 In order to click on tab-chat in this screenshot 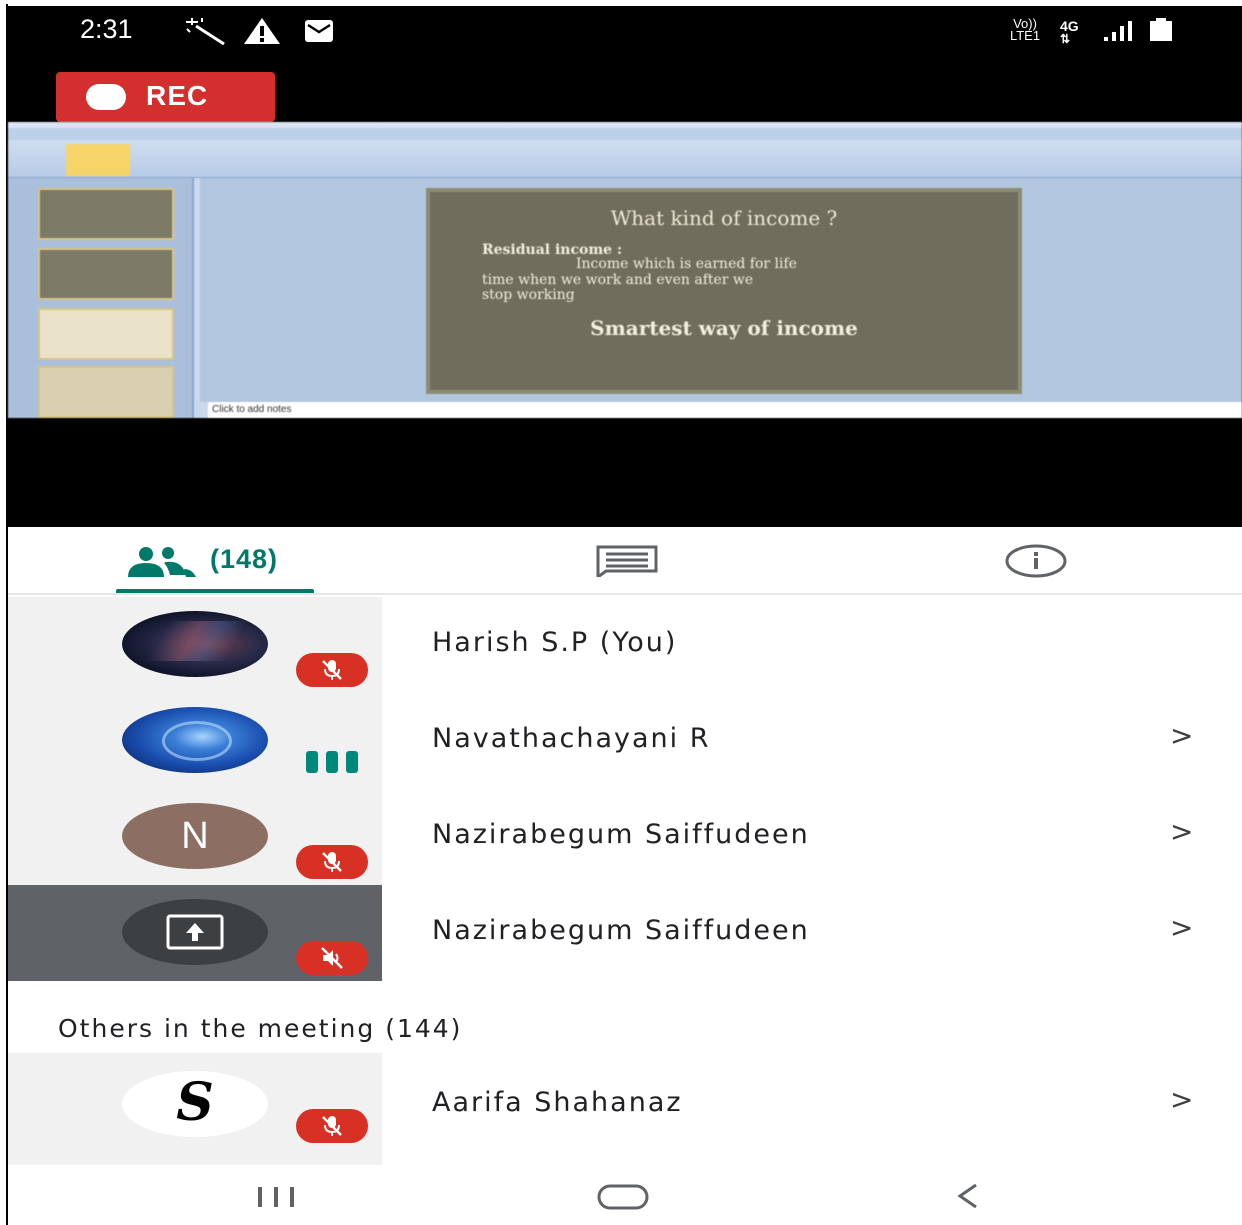, I will do `click(627, 560)`.